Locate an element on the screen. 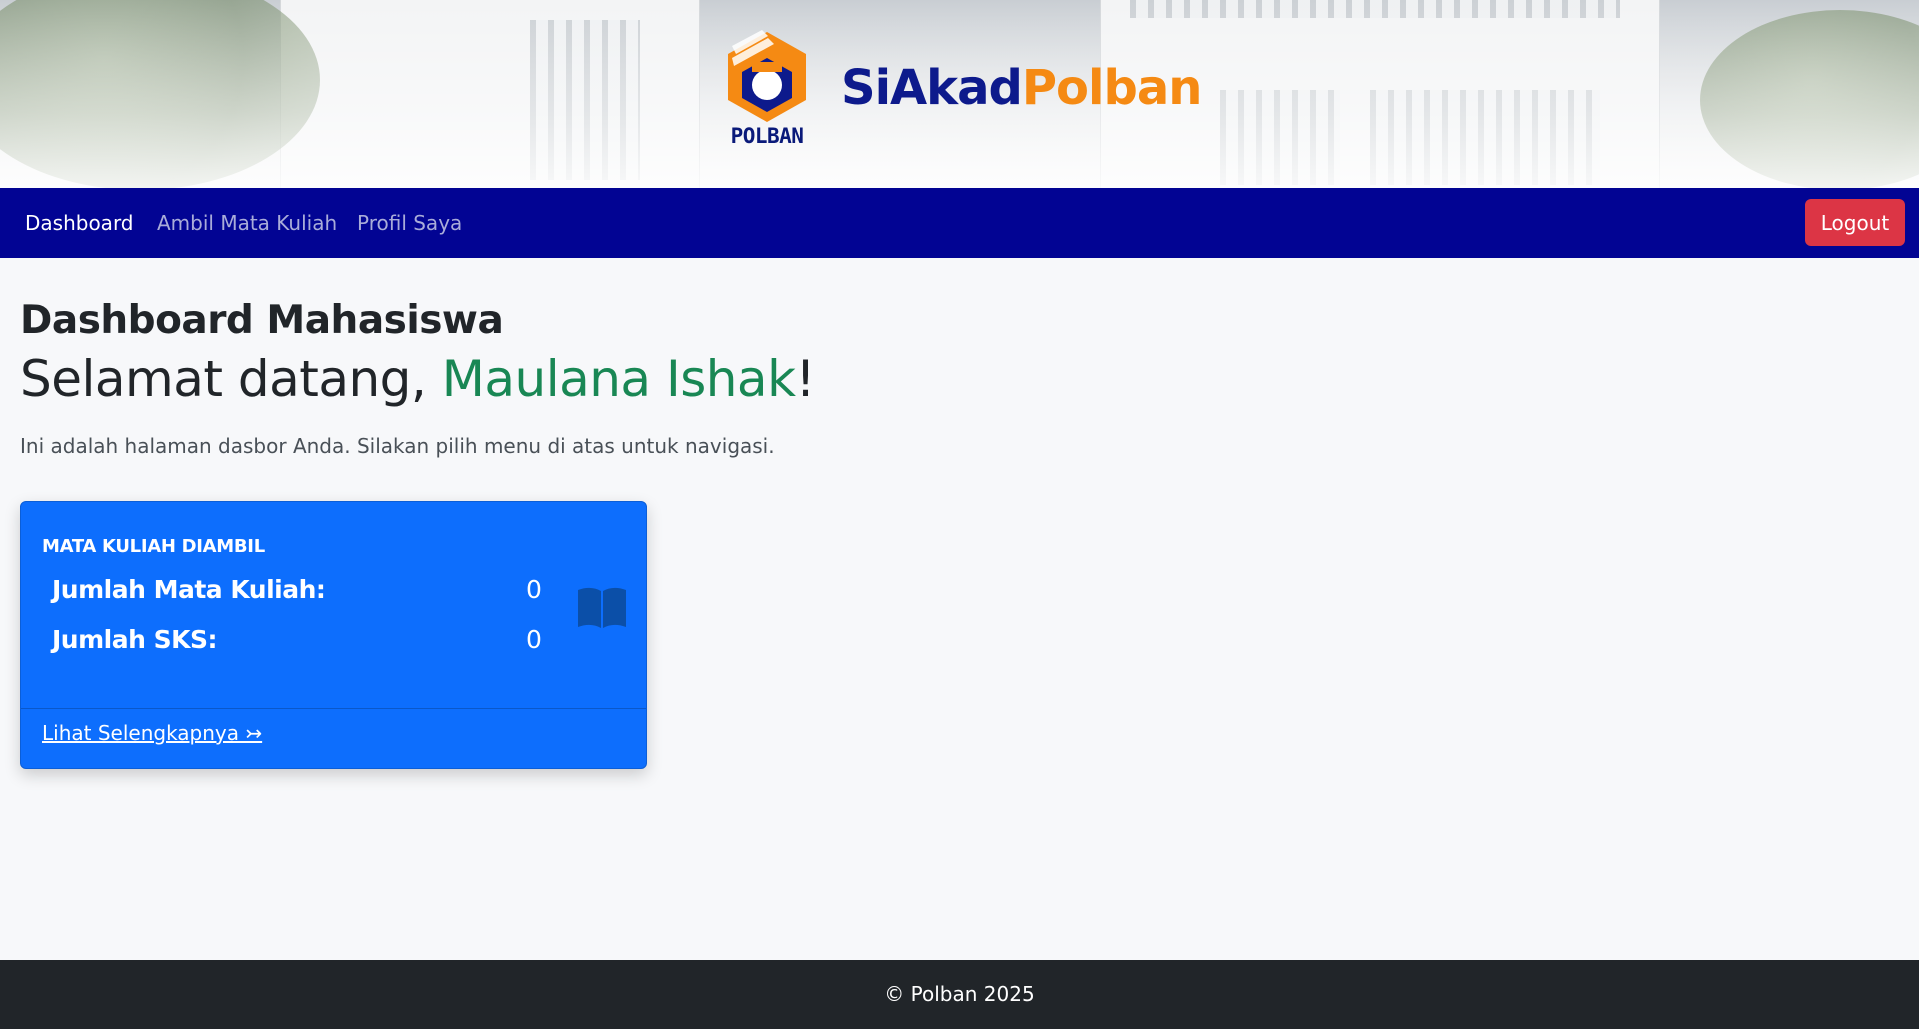 Image resolution: width=1919 pixels, height=1029 pixels. welcome-heading: Selamat datang, Maulana Ishak! is located at coordinates (418, 379).